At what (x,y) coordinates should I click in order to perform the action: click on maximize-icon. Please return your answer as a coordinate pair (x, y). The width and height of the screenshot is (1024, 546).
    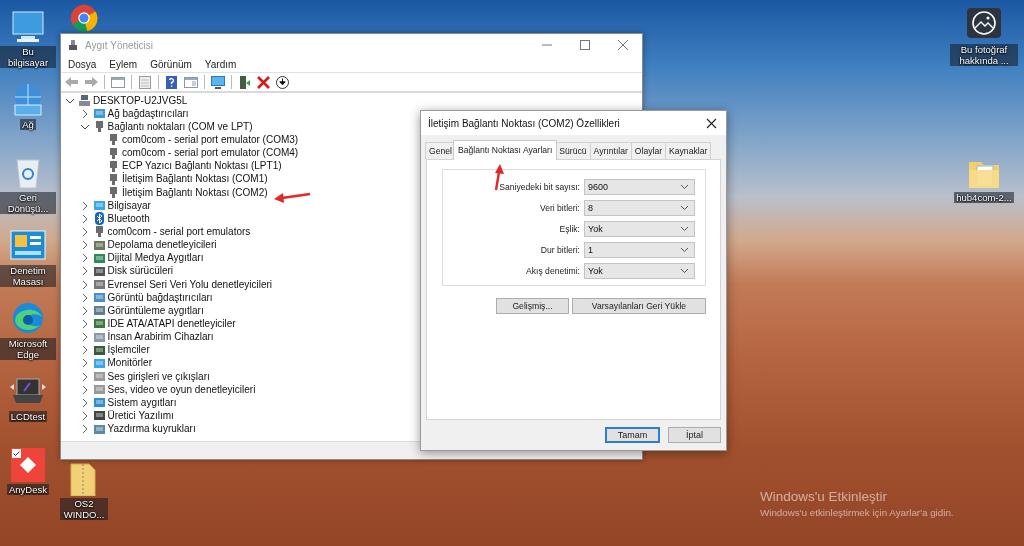
    Looking at the image, I should click on (585, 45).